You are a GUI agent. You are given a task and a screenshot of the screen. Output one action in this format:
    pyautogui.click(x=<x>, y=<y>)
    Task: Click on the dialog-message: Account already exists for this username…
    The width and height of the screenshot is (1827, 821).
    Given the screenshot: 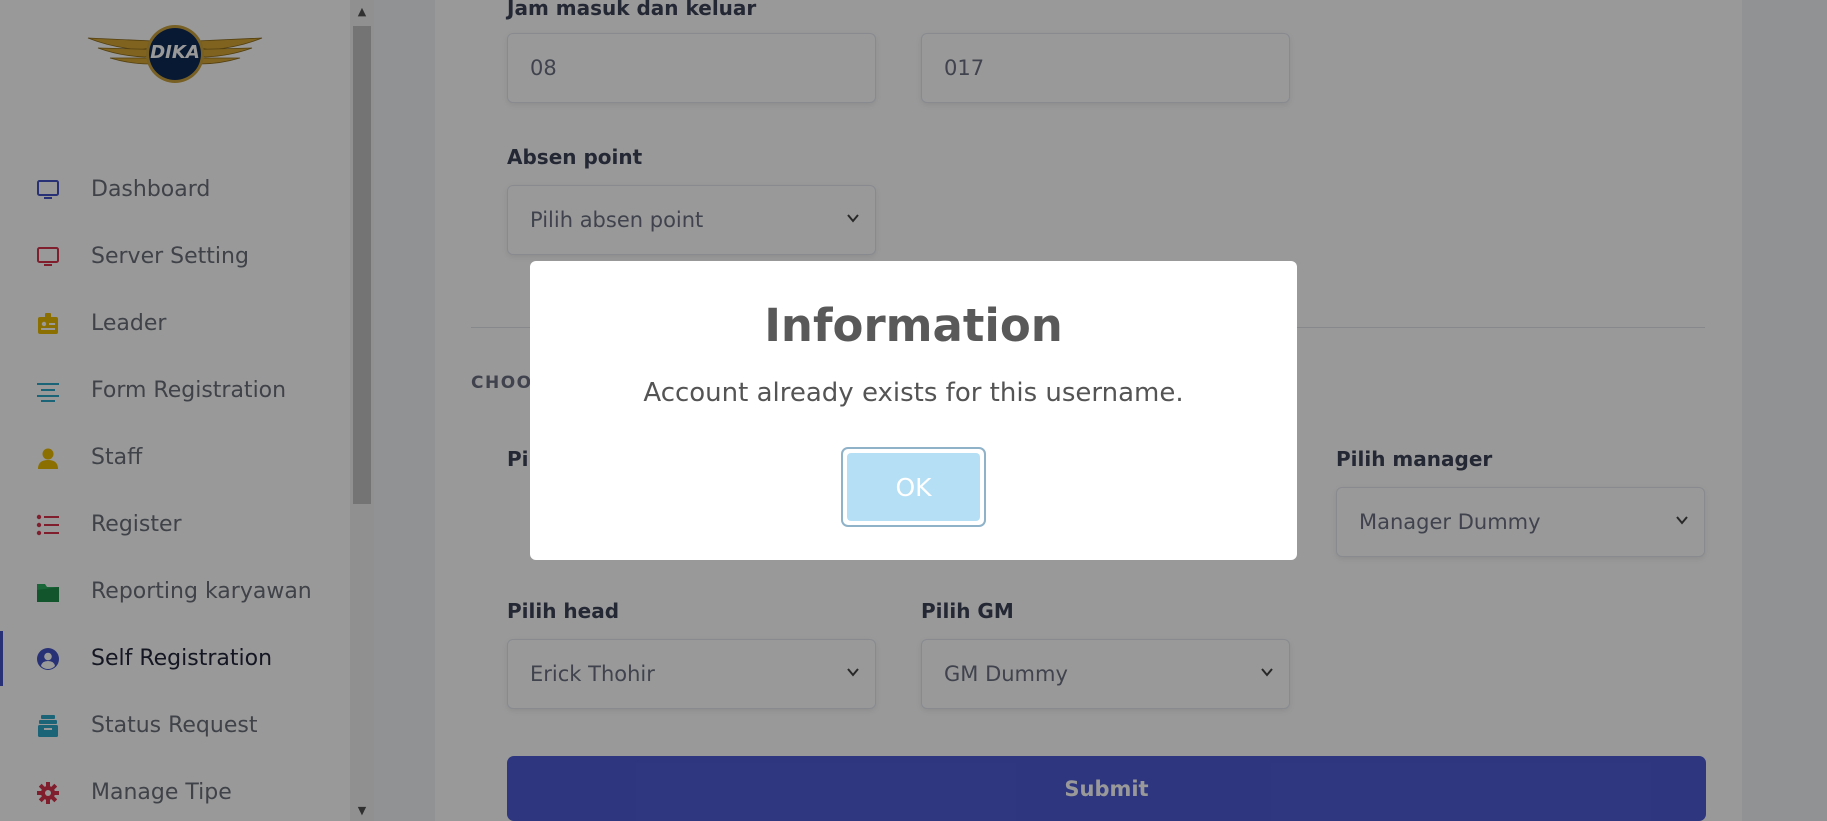 What is the action you would take?
    pyautogui.click(x=913, y=393)
    